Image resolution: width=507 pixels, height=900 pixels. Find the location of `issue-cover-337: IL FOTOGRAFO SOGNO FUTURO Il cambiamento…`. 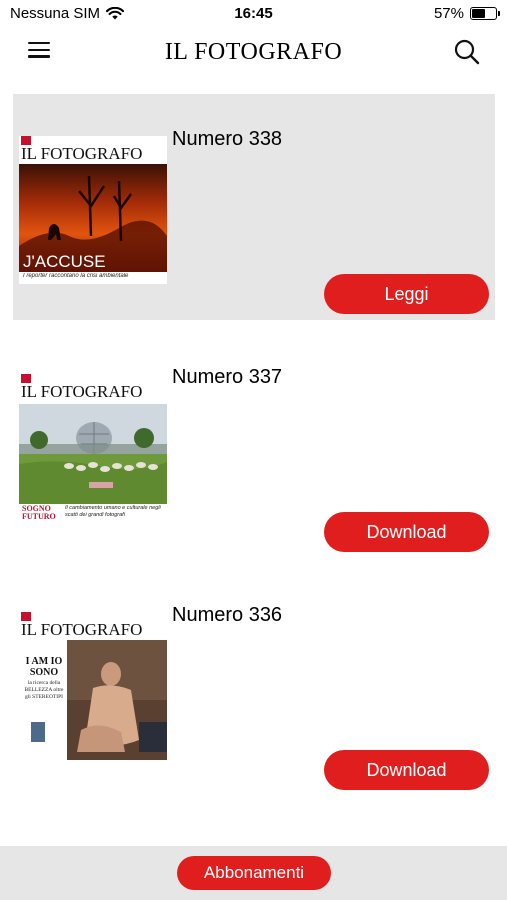

issue-cover-337: IL FOTOGRAFO SOGNO FUTURO Il cambiamento… is located at coordinates (93, 448).